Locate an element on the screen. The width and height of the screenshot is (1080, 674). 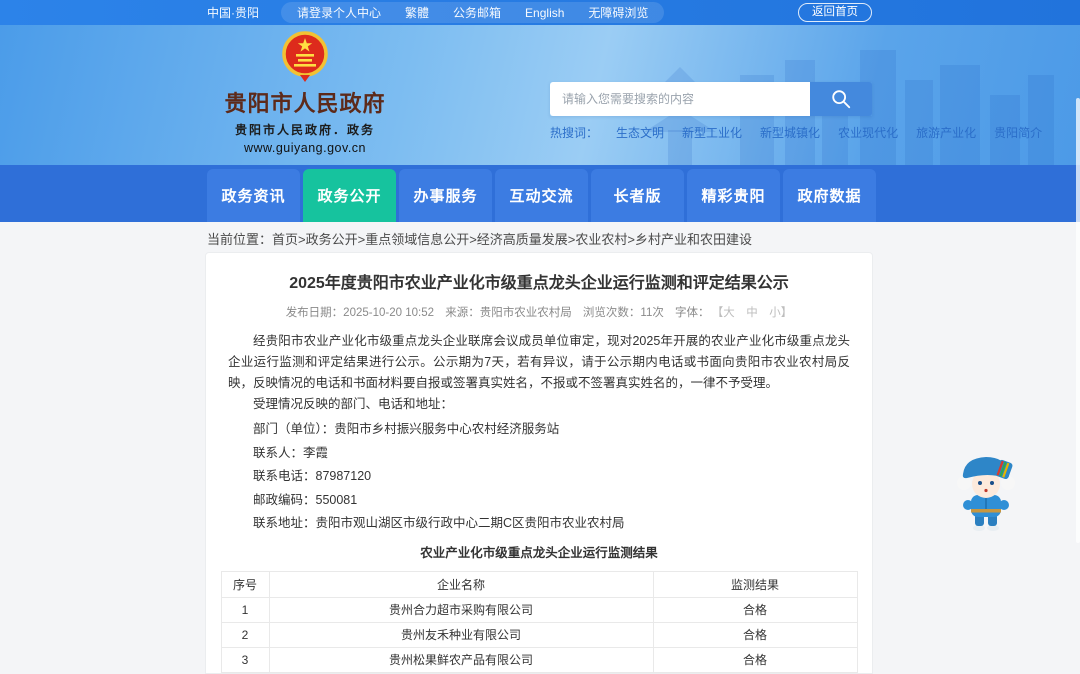
nav-tab-interaction: 互动交流 is located at coordinates (541, 195).